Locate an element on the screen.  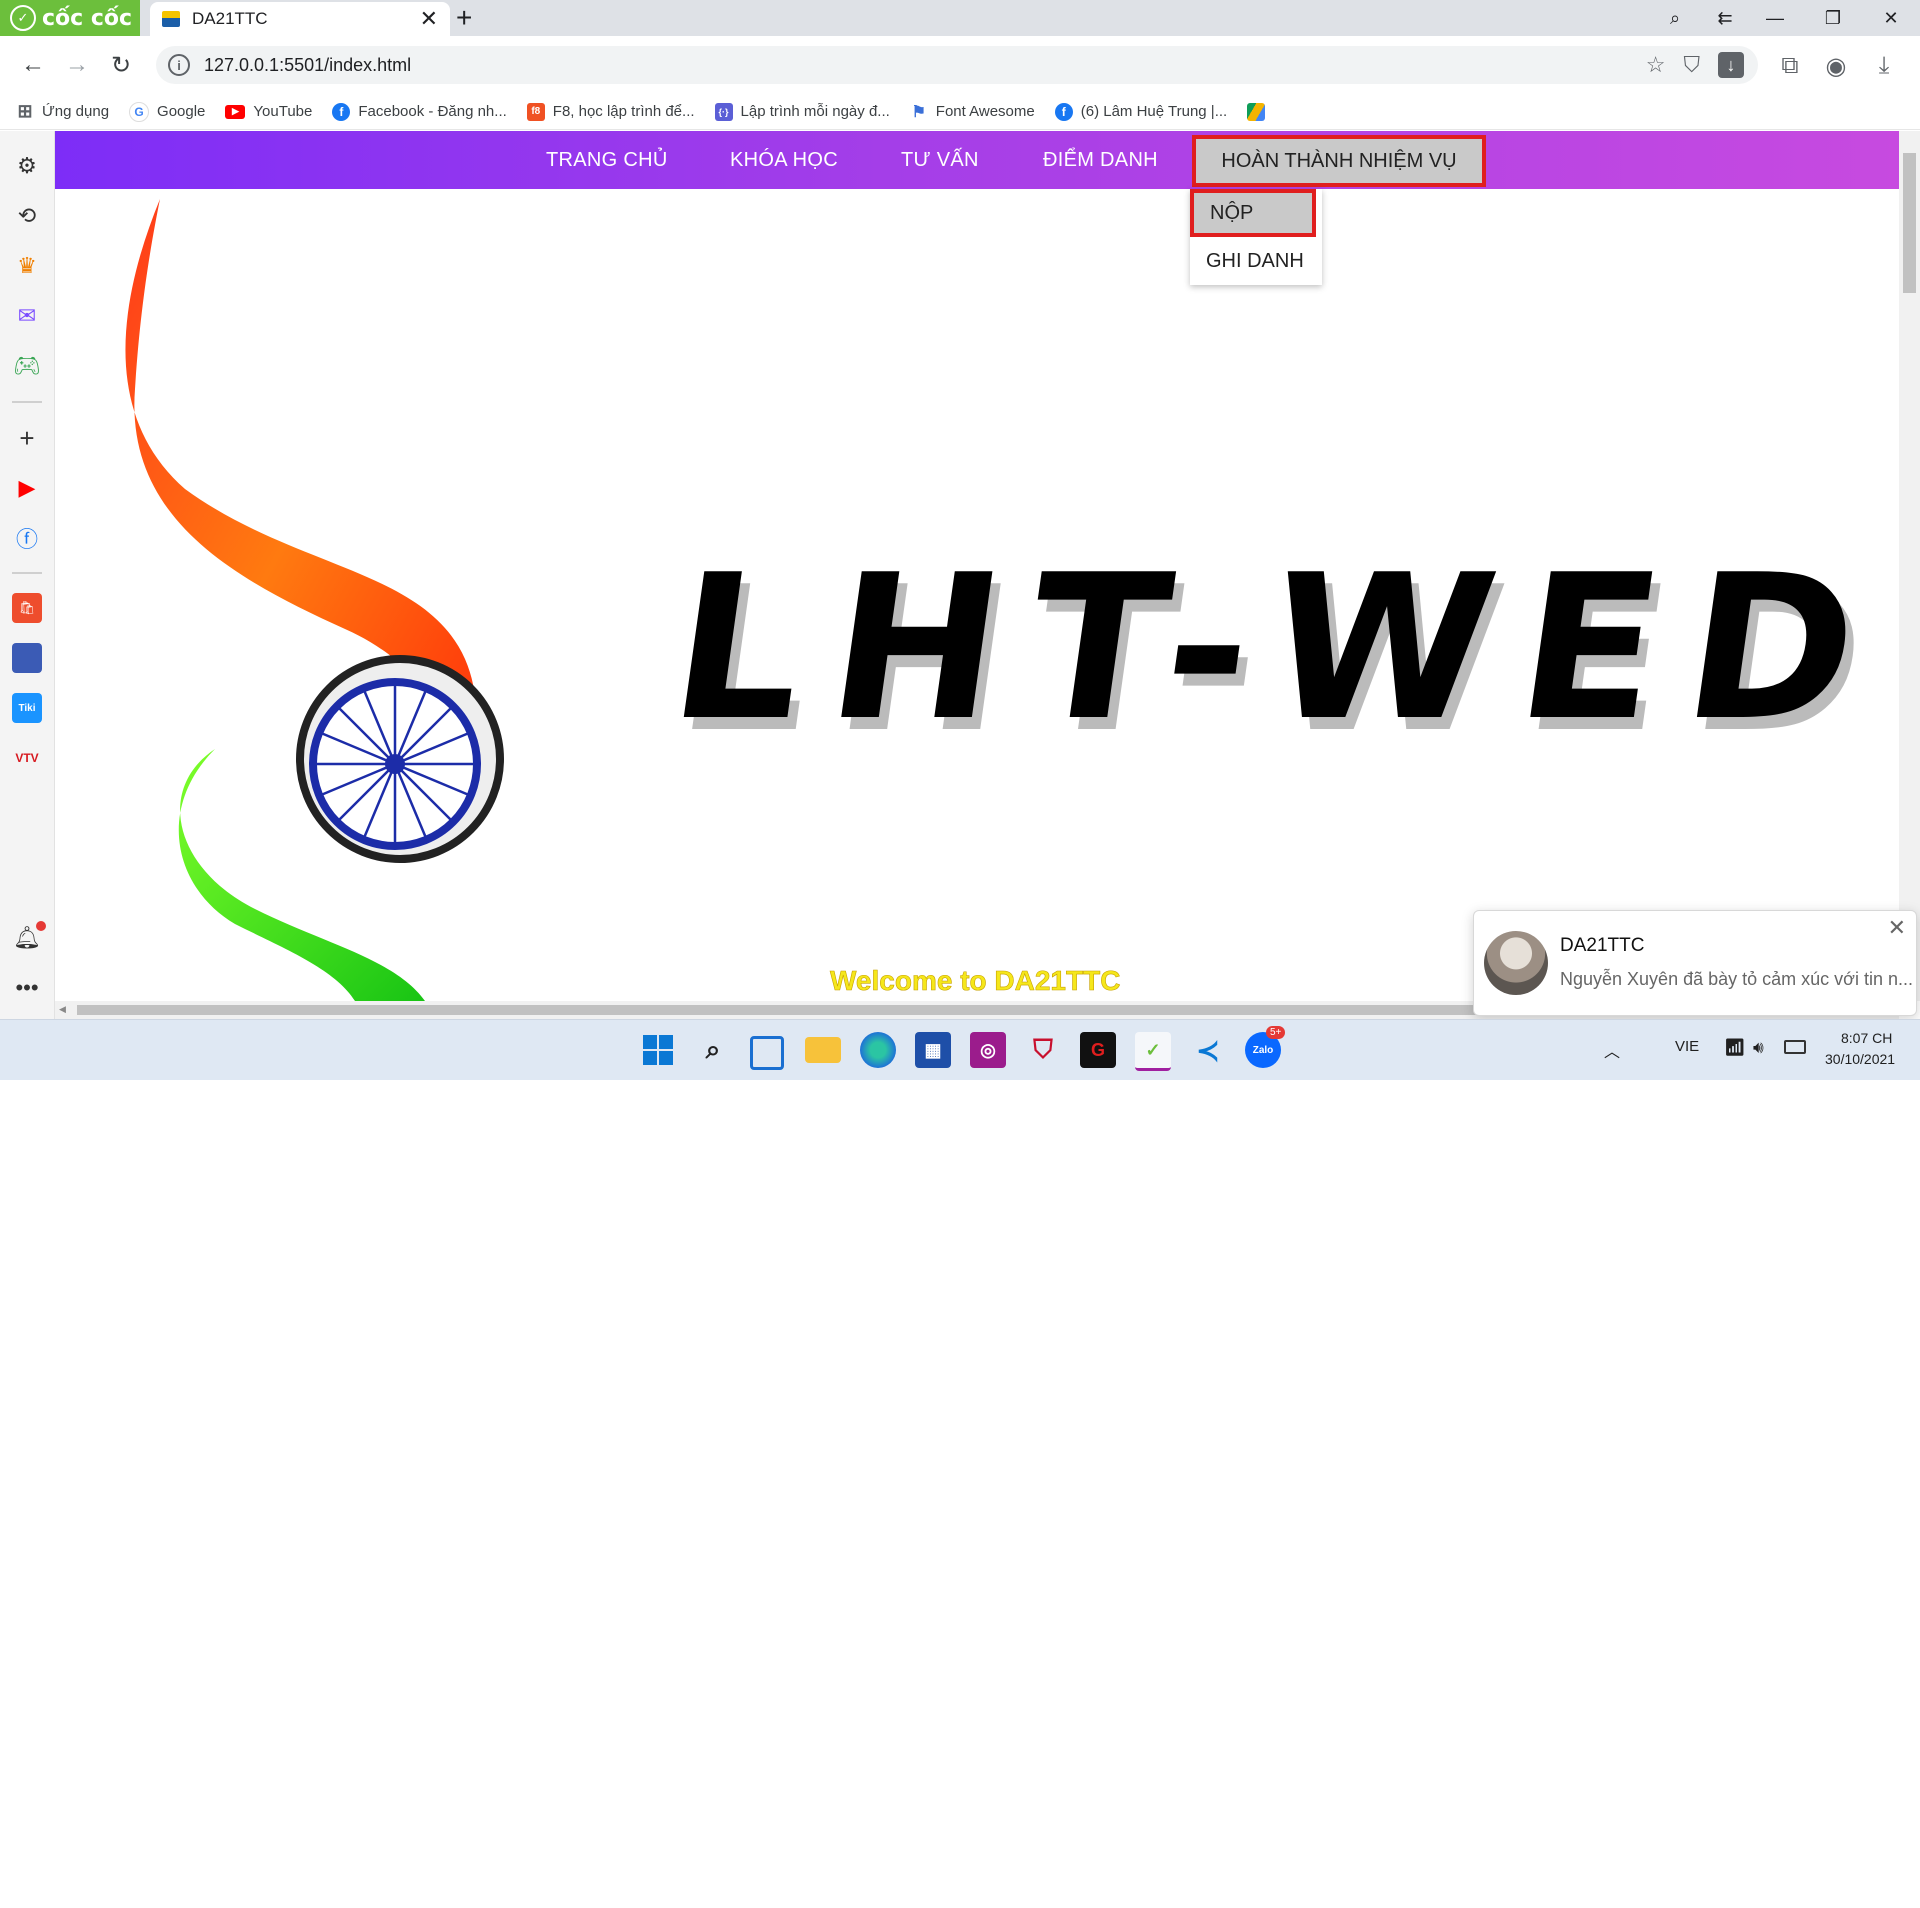
bookmark-item: ▶ YouTube is located at coordinates (268, 111).